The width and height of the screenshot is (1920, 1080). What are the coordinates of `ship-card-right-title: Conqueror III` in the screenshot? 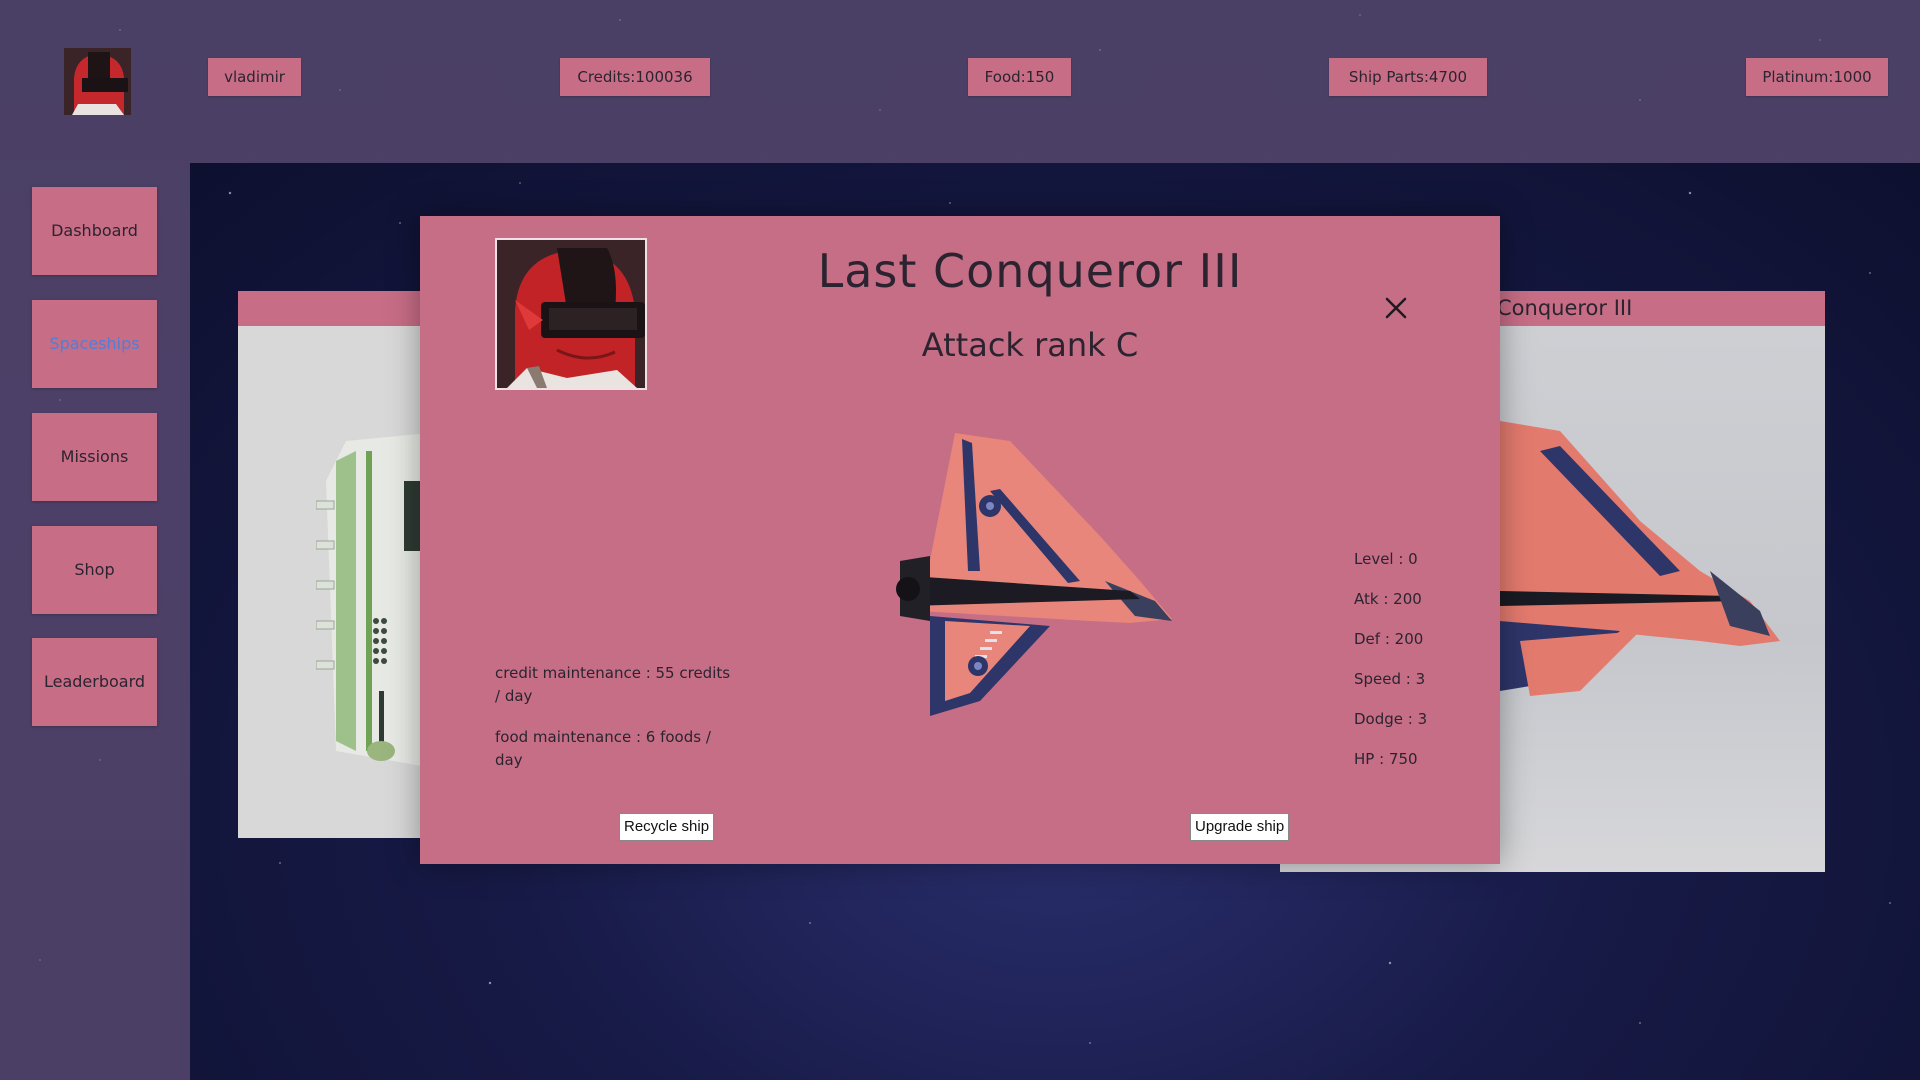 It's located at (1565, 308).